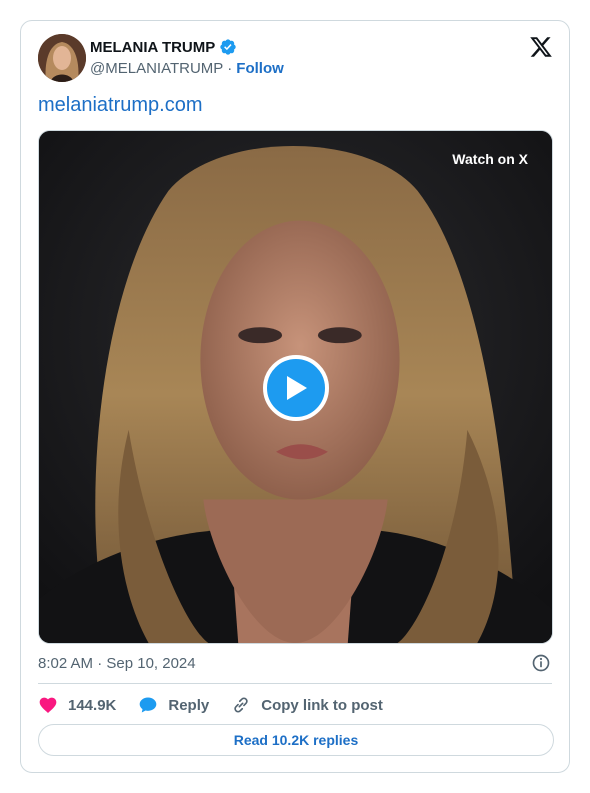  I want to click on author-name: MELANIA TRUMP, so click(152, 47).